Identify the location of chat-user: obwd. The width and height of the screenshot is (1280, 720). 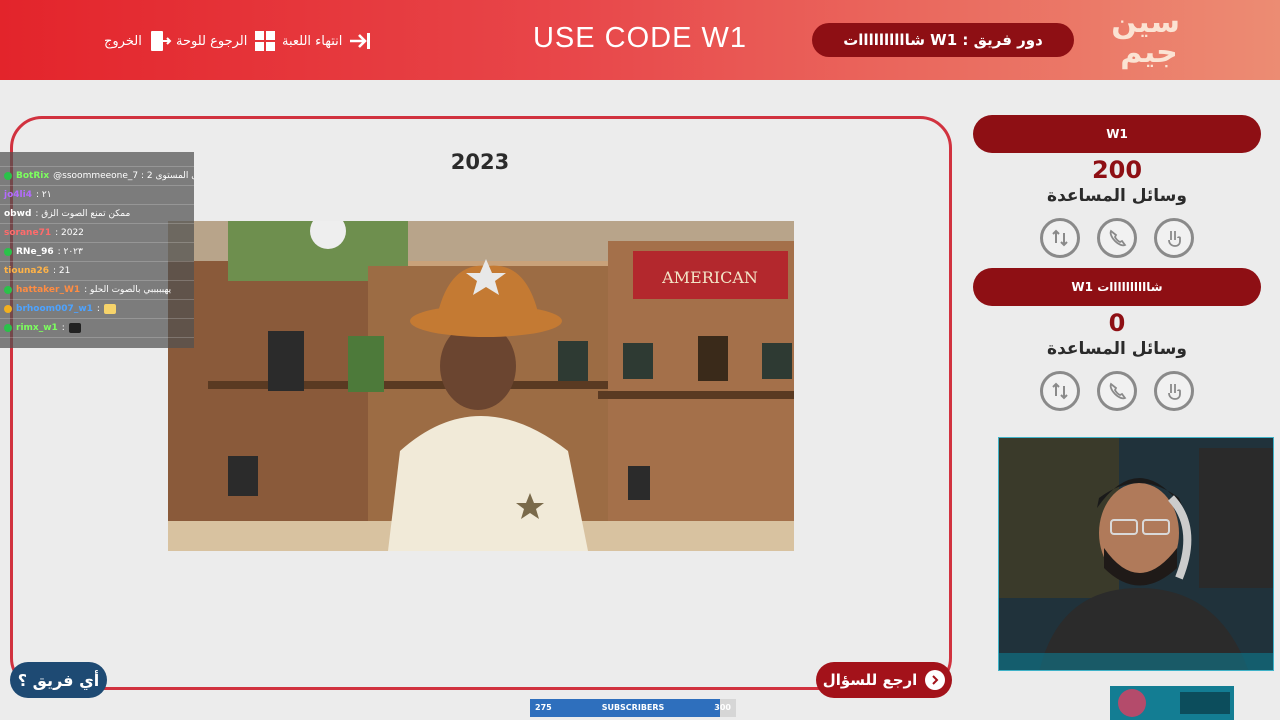
(18, 214).